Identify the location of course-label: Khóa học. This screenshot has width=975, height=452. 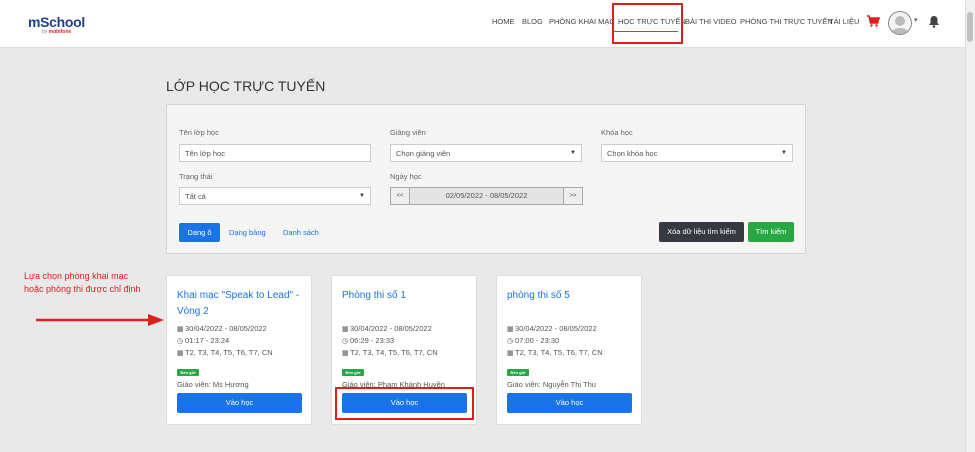
(617, 132).